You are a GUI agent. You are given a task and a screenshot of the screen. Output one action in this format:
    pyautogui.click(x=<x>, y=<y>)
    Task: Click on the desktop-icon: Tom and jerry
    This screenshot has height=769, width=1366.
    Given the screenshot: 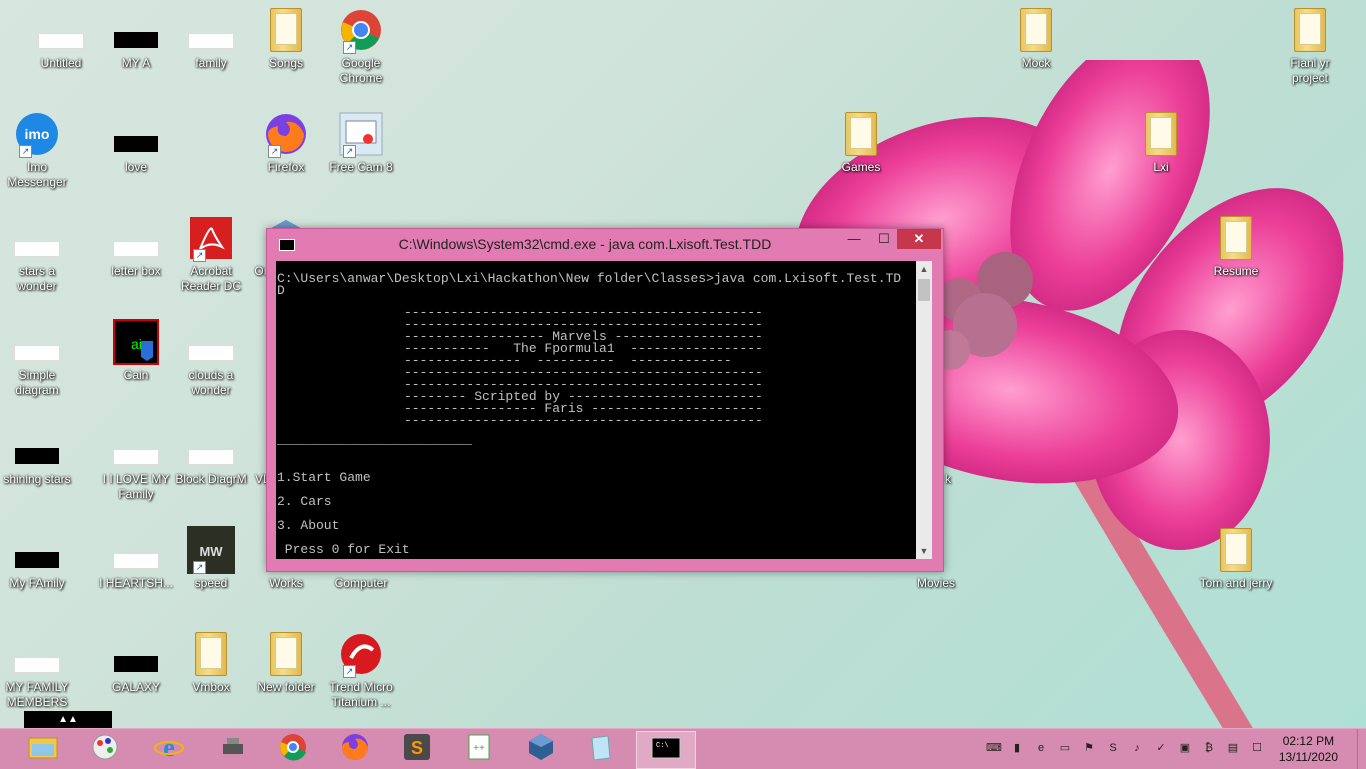 What is the action you would take?
    pyautogui.click(x=1236, y=558)
    